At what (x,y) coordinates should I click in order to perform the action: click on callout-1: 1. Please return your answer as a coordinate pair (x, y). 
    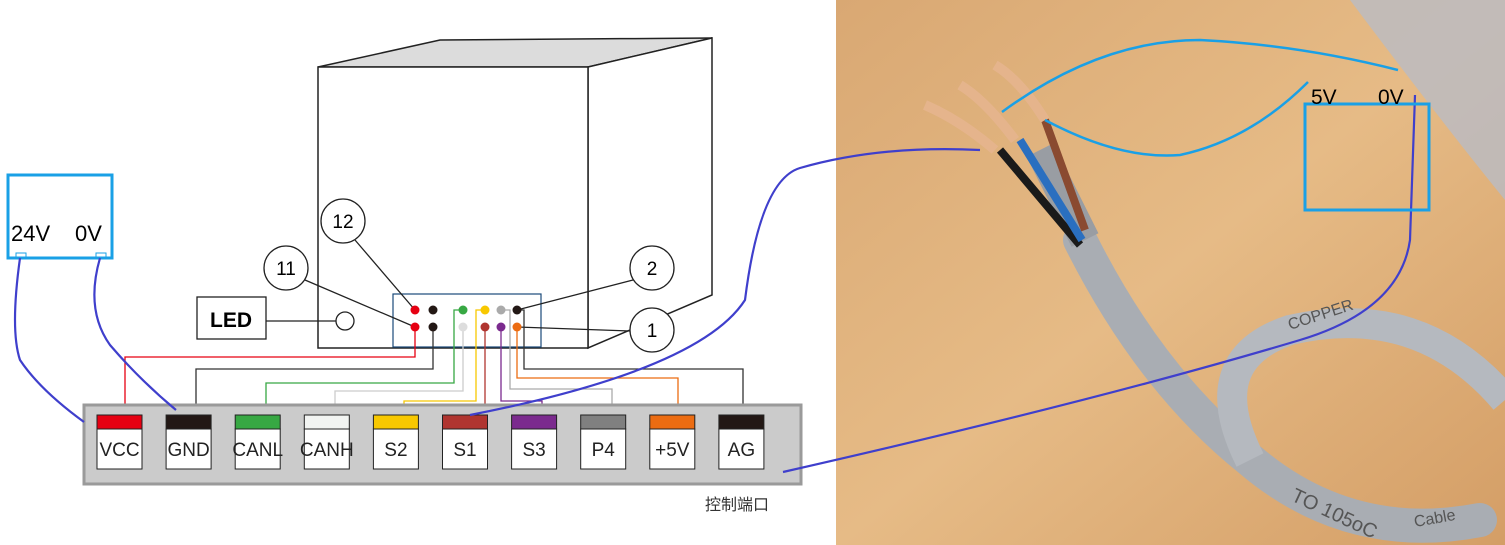
    Looking at the image, I should click on (652, 331).